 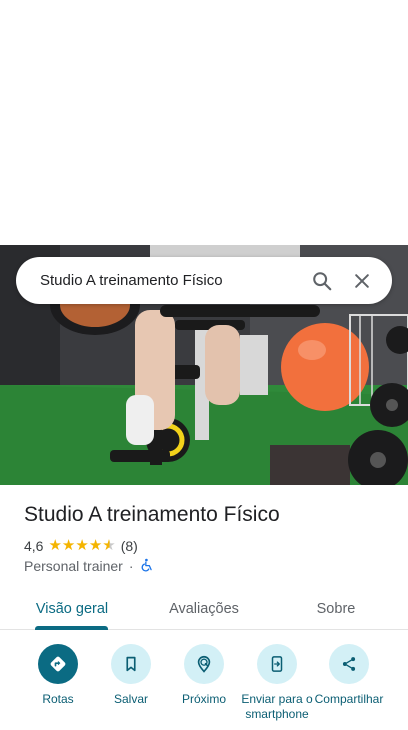 I want to click on save-label: Salvar, so click(x=130, y=699).